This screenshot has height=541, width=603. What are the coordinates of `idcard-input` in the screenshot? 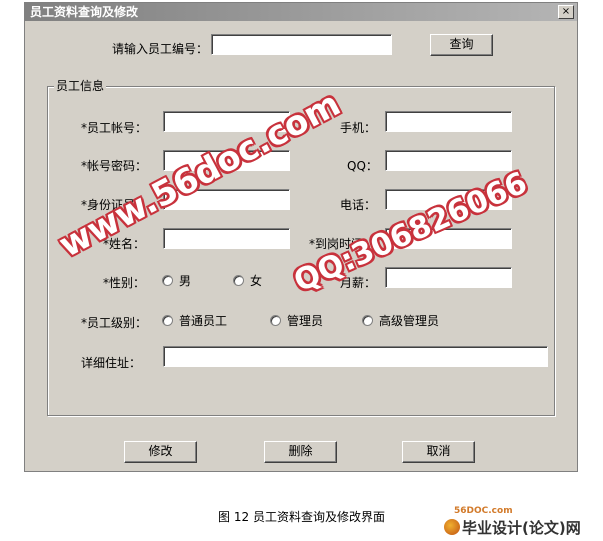 It's located at (226, 199).